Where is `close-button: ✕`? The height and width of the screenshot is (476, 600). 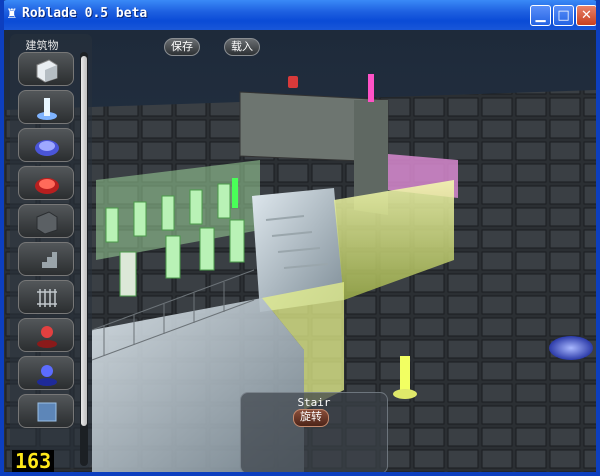
close-button: ✕ is located at coordinates (586, 15).